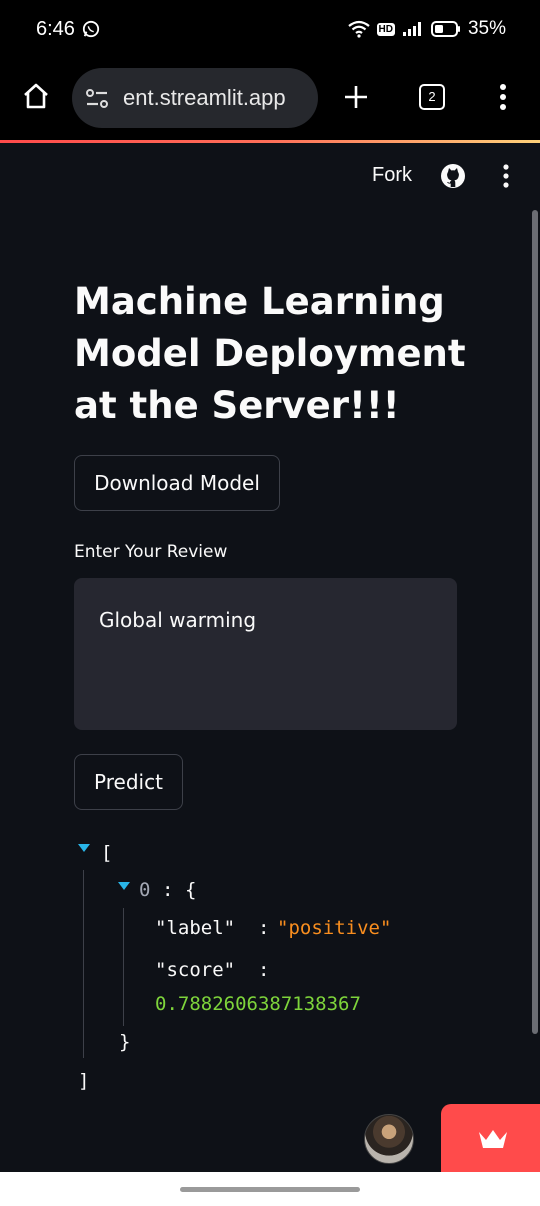  I want to click on json-open-brace: {, so click(191, 890).